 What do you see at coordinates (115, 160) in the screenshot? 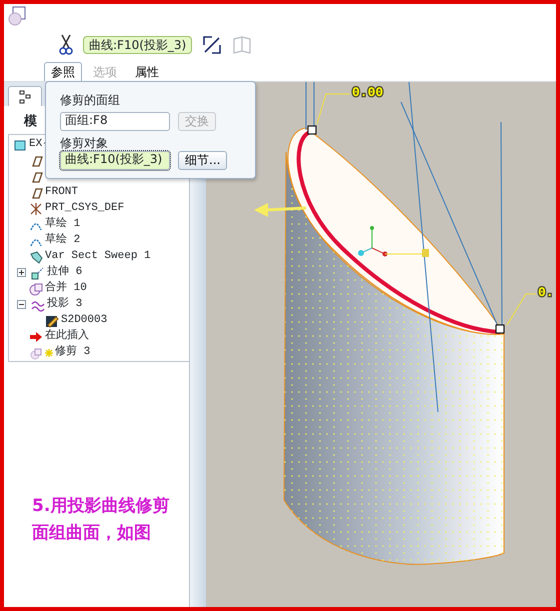
I see `trim-object-field: 曲线:F10(投影_3)` at bounding box center [115, 160].